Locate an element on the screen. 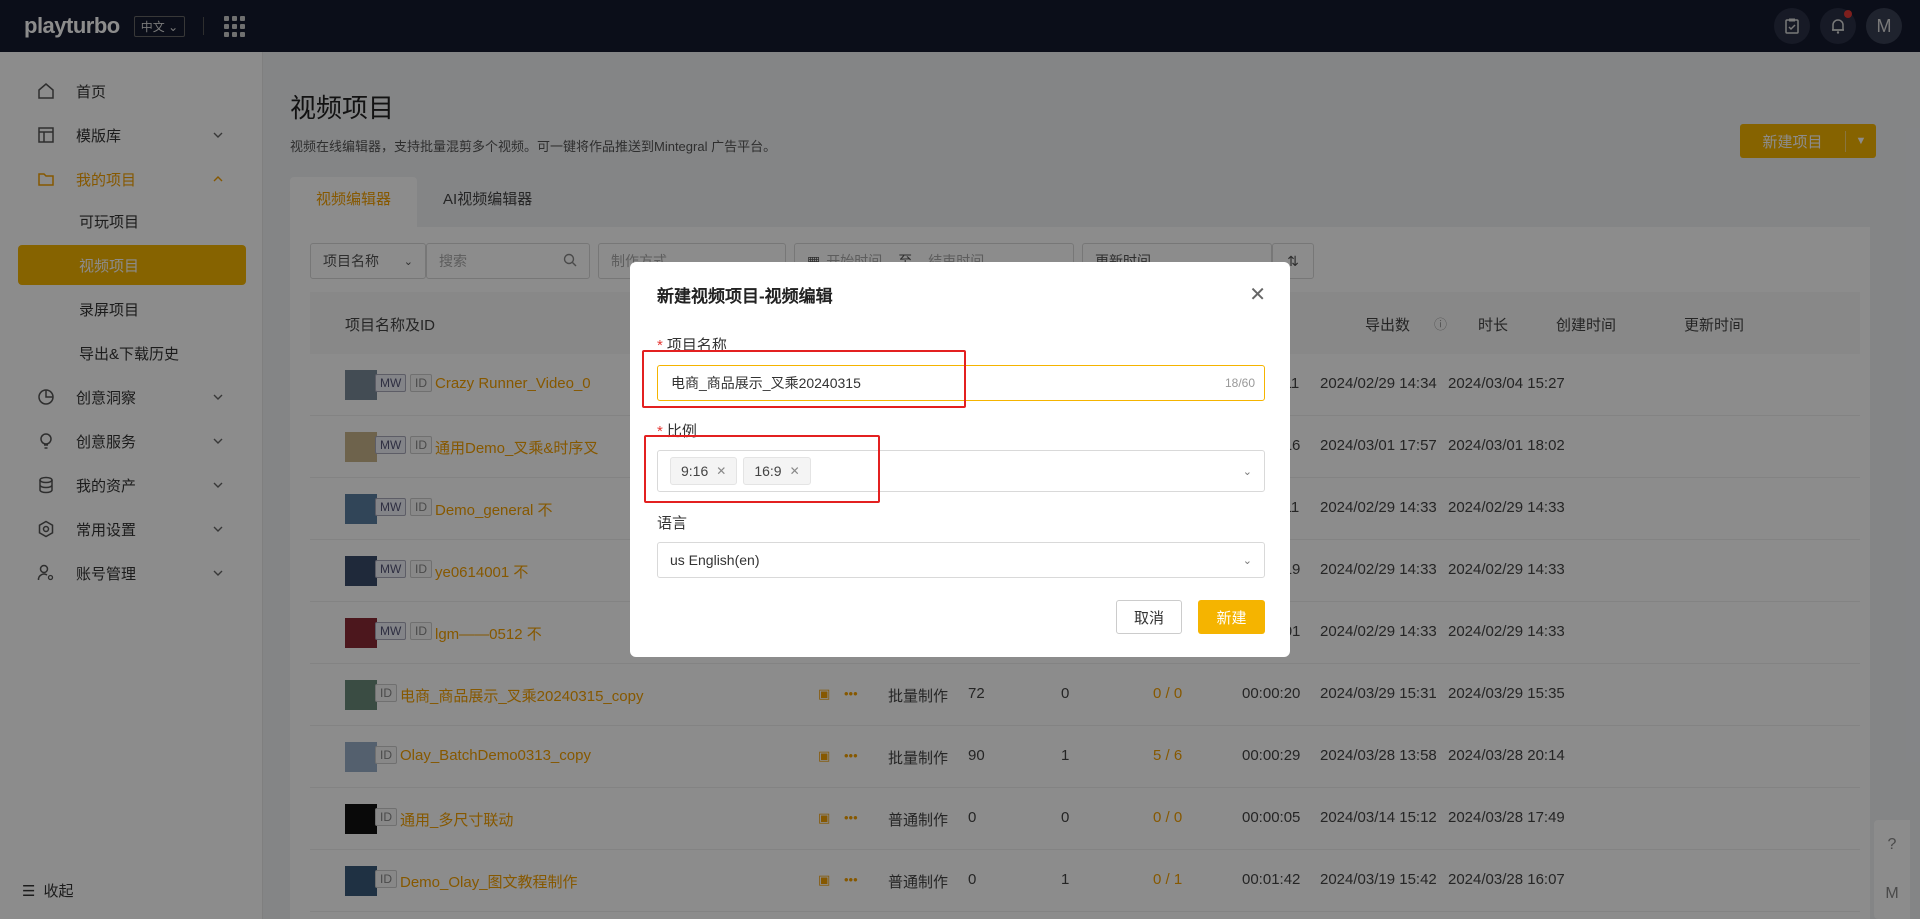 The height and width of the screenshot is (919, 1920). create-button: 新建 is located at coordinates (1231, 617).